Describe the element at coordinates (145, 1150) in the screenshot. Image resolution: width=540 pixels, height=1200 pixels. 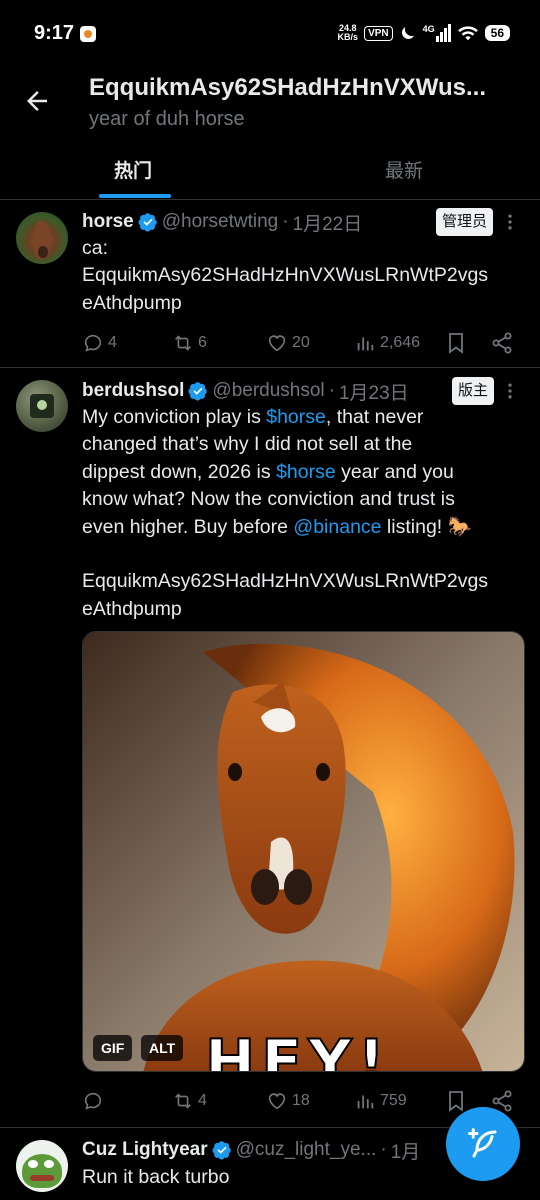
I see `author-name: Cuz Lightyear` at that location.